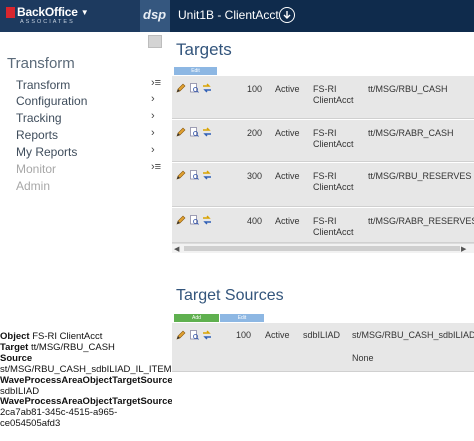 The height and width of the screenshot is (441, 474). I want to click on context-title: Unit1B - ClientAcct, so click(228, 15).